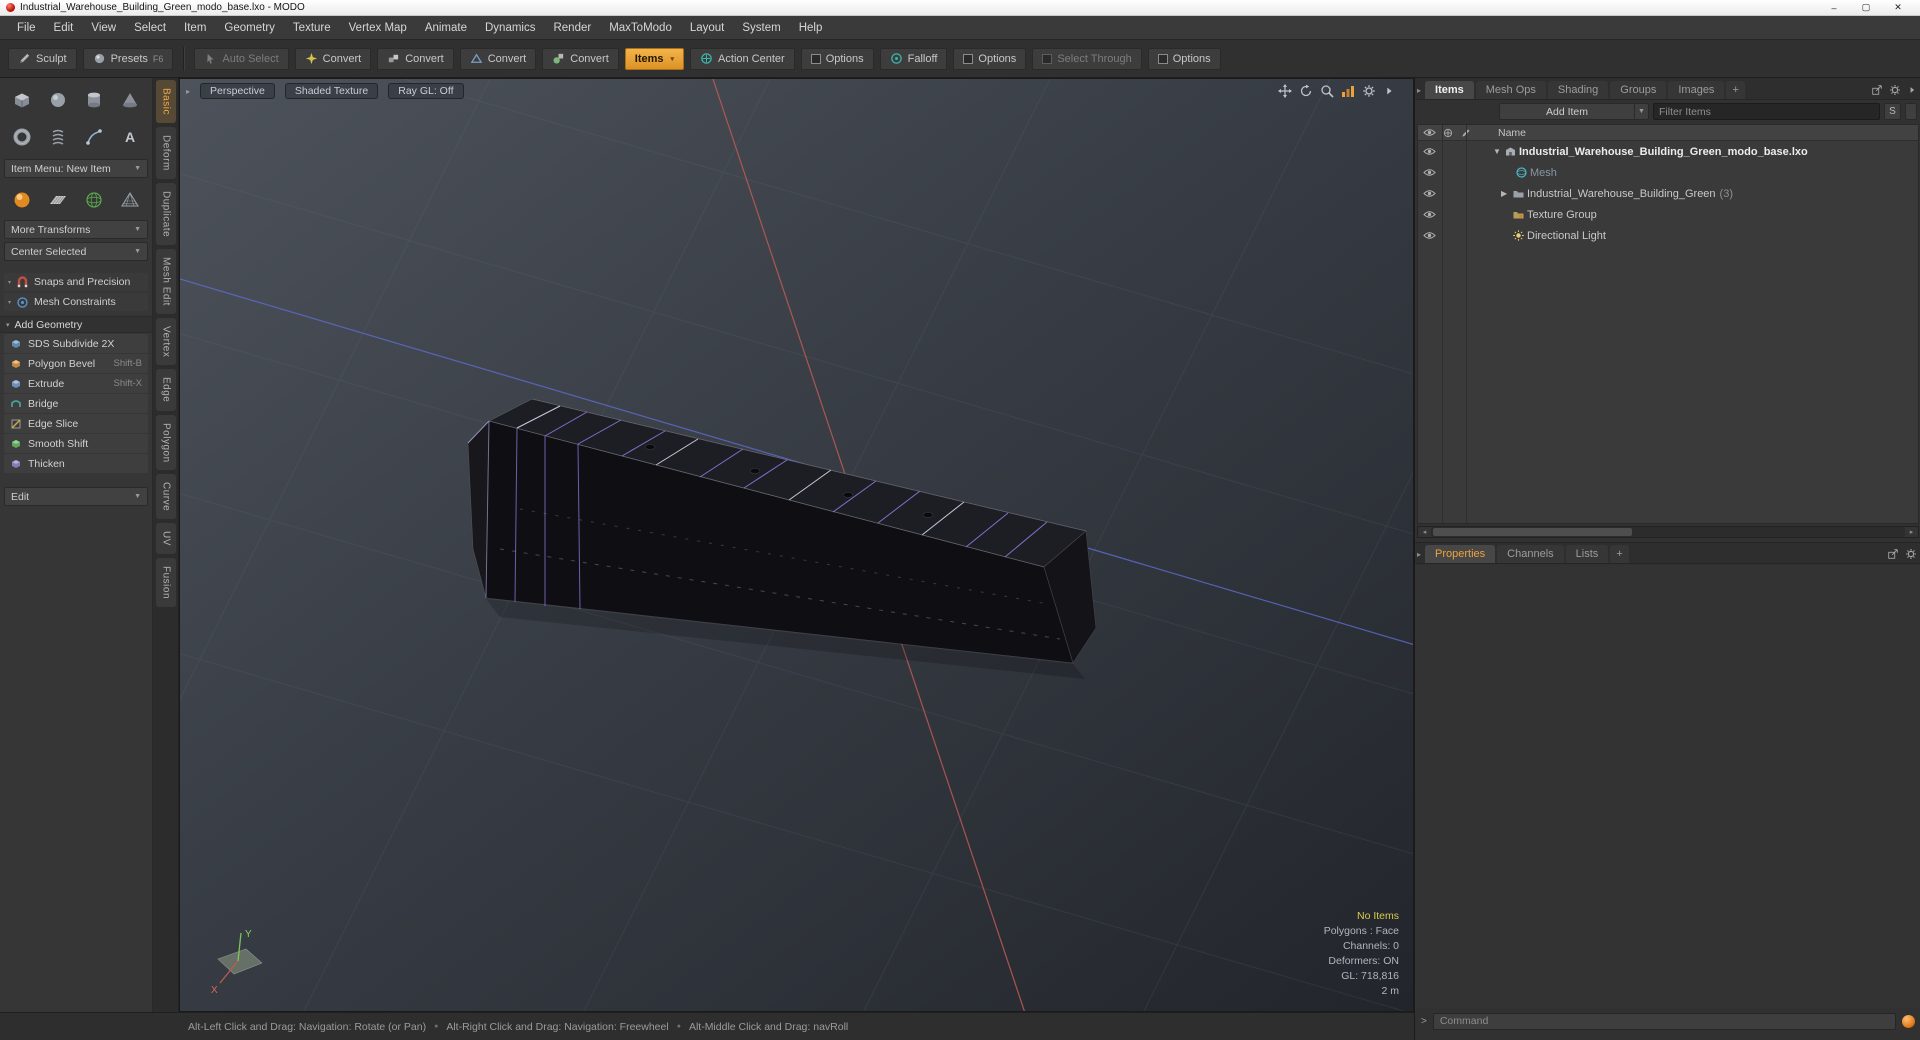  I want to click on command-history-arrow: >, so click(1424, 1021).